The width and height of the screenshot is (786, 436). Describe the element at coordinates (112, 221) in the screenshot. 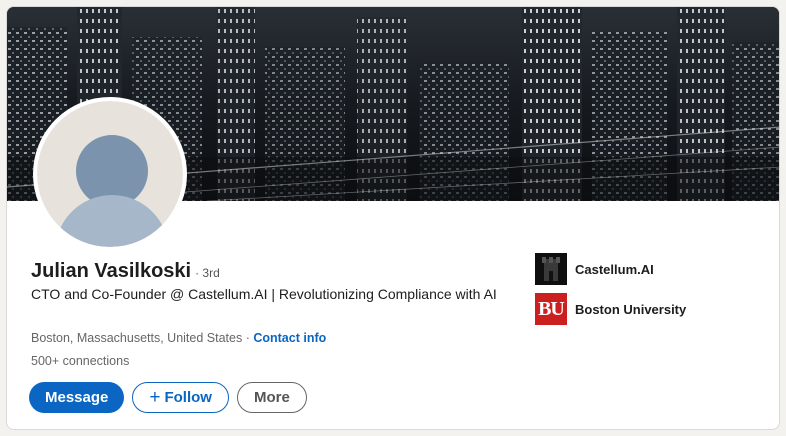

I see `avatar-body-shape` at that location.